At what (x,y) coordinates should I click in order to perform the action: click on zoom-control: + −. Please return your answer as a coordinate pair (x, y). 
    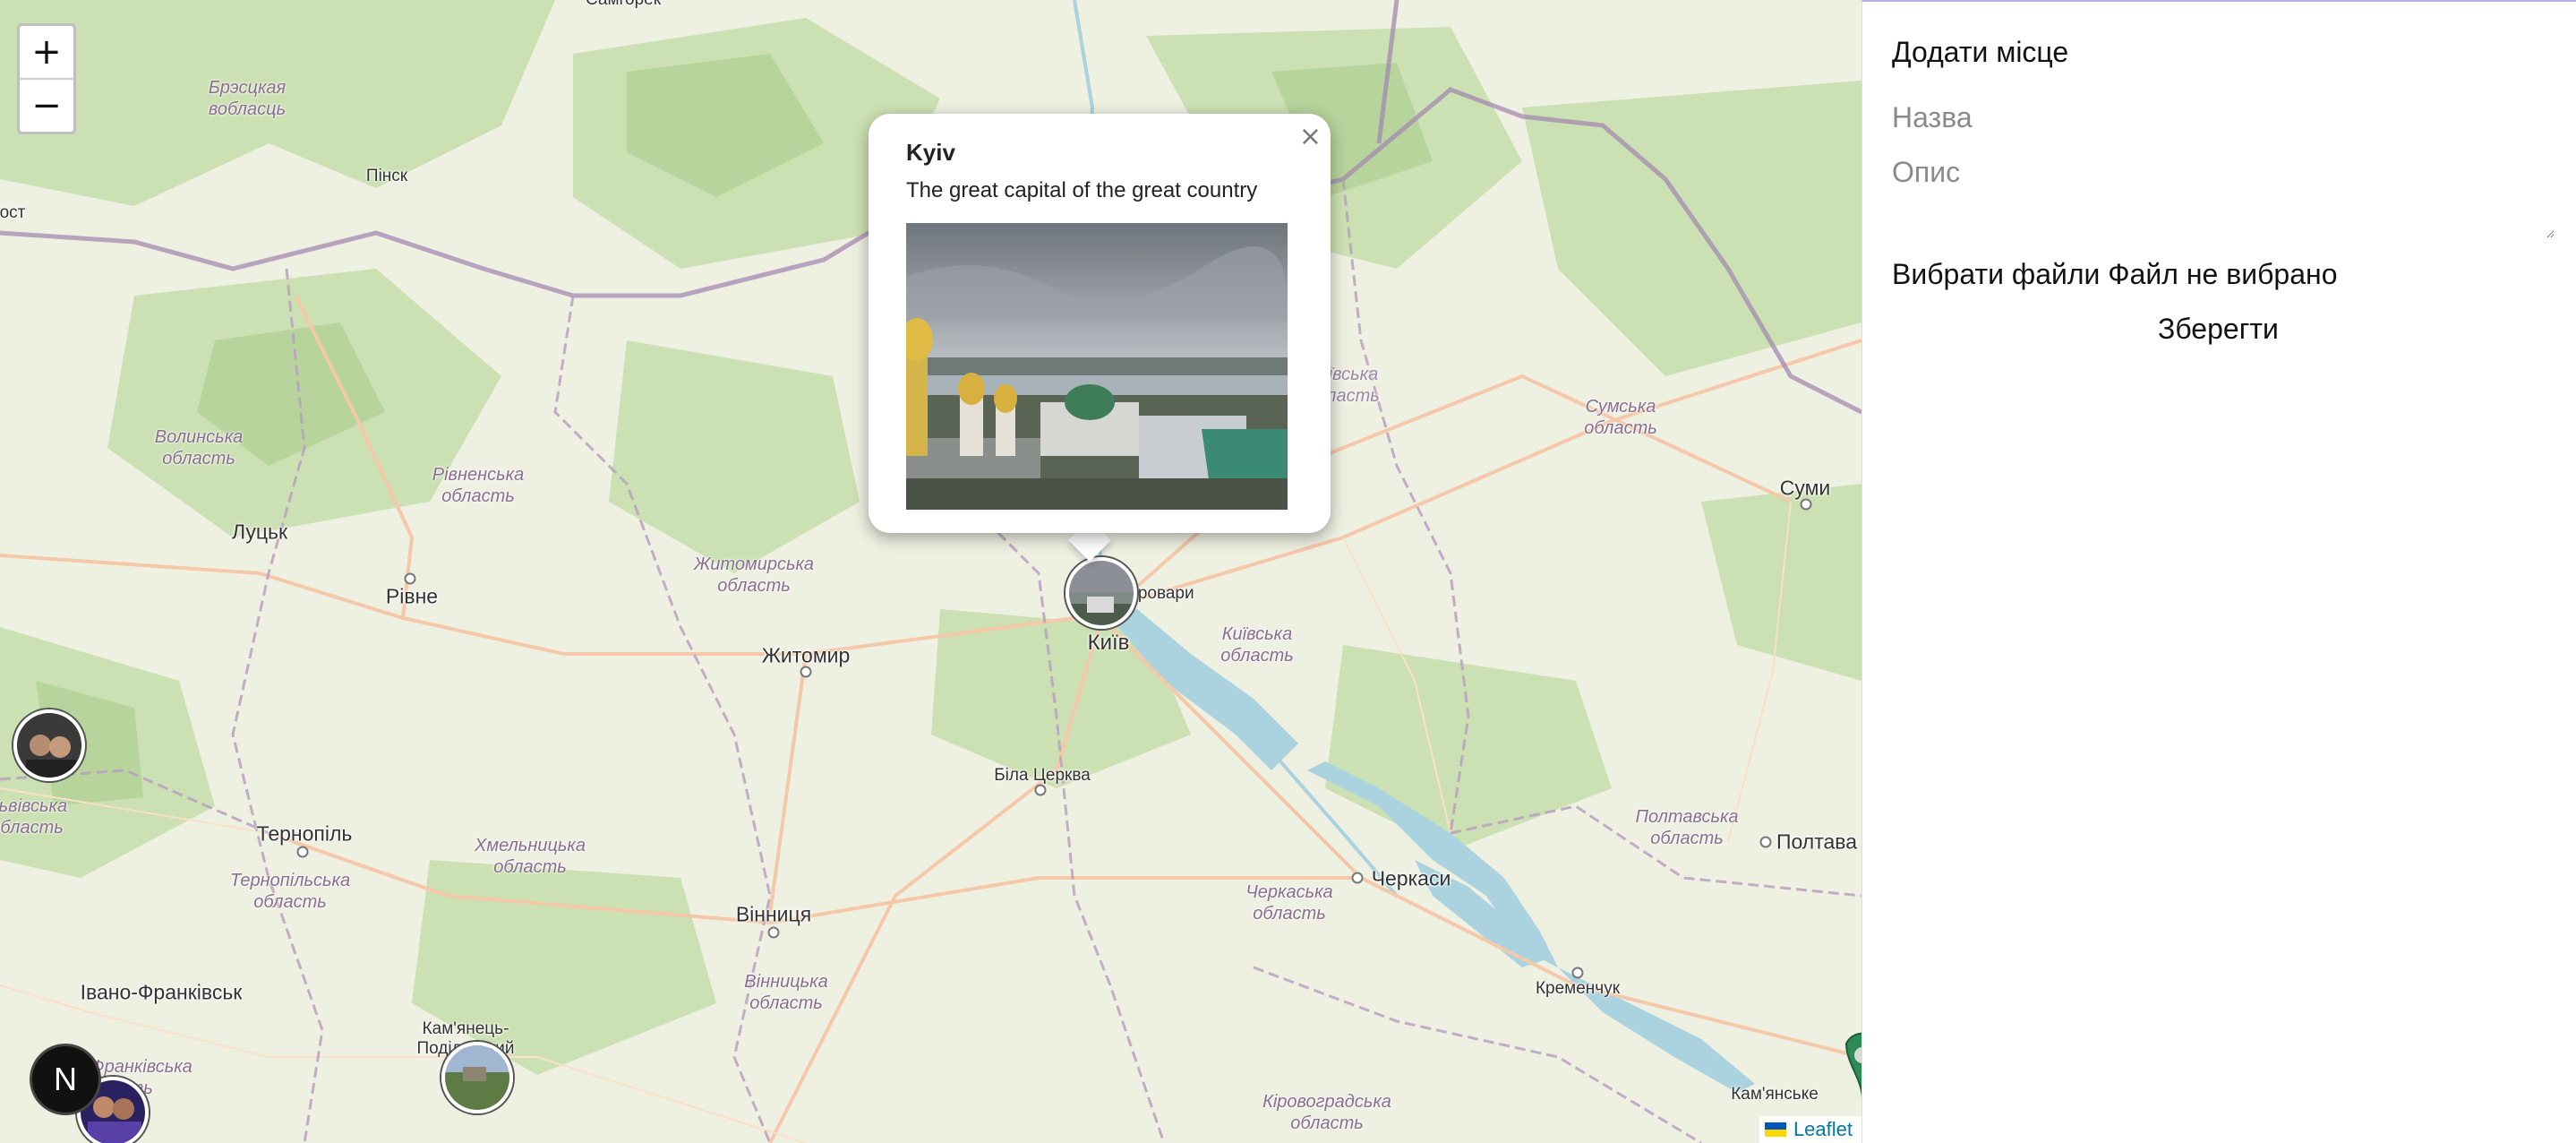
    Looking at the image, I should click on (46, 78).